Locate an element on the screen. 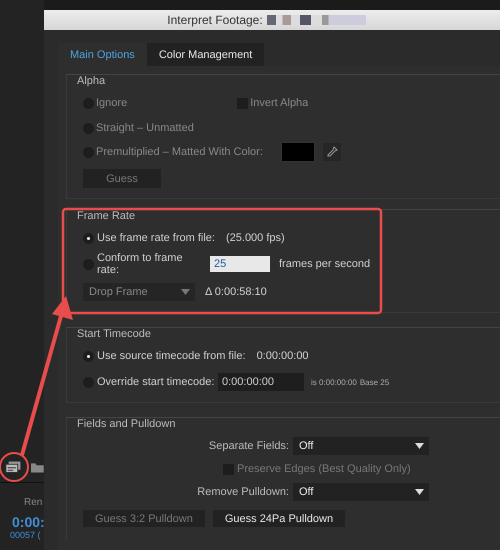  frame-rate-value: (25.000 fps) is located at coordinates (255, 238).